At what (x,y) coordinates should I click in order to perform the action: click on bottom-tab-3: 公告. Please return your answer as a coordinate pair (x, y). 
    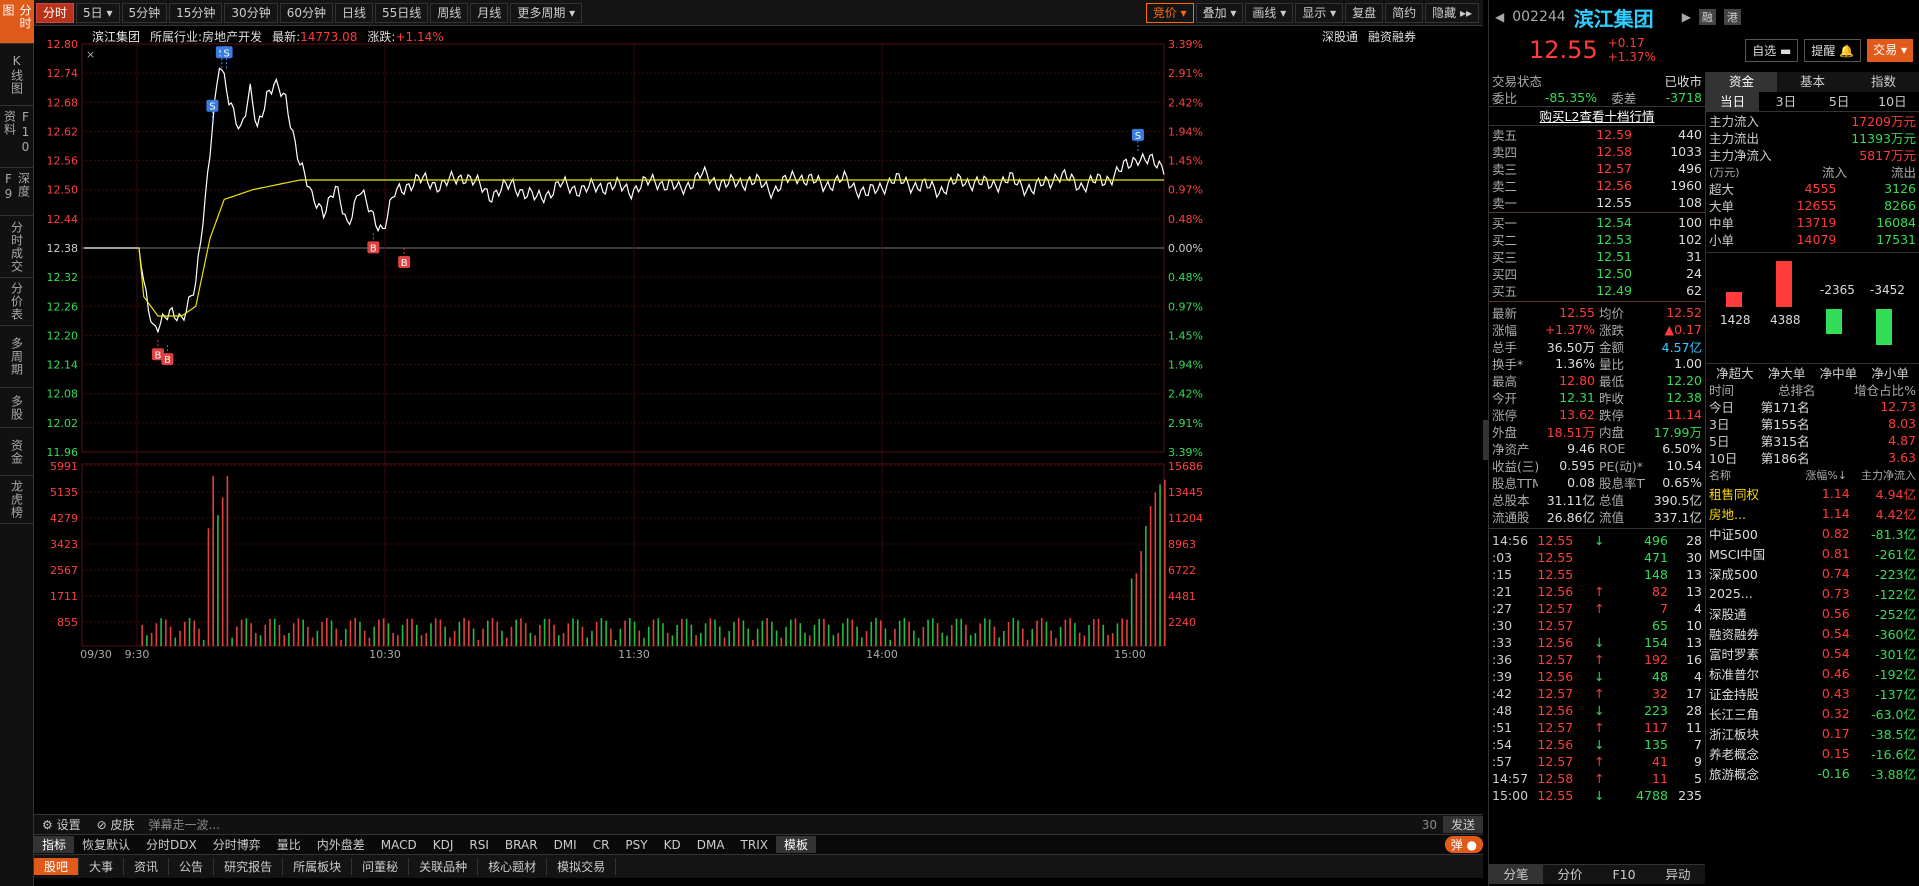
    Looking at the image, I should click on (192, 866).